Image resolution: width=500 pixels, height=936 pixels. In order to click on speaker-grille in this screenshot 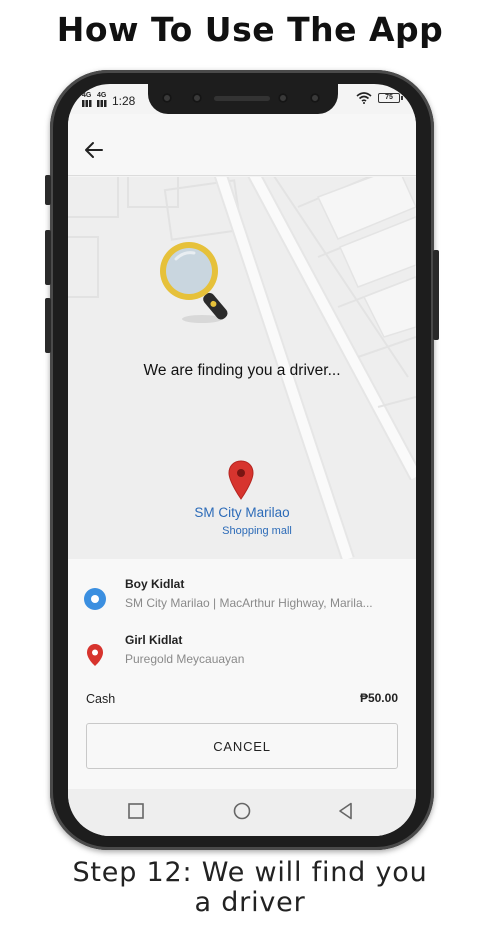, I will do `click(242, 98)`.